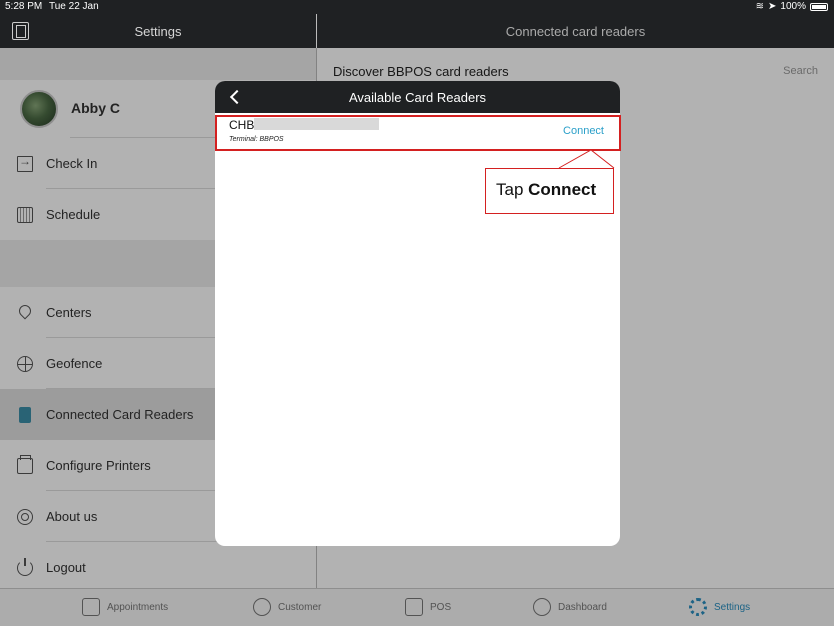  I want to click on settings-title: Settings, so click(158, 31).